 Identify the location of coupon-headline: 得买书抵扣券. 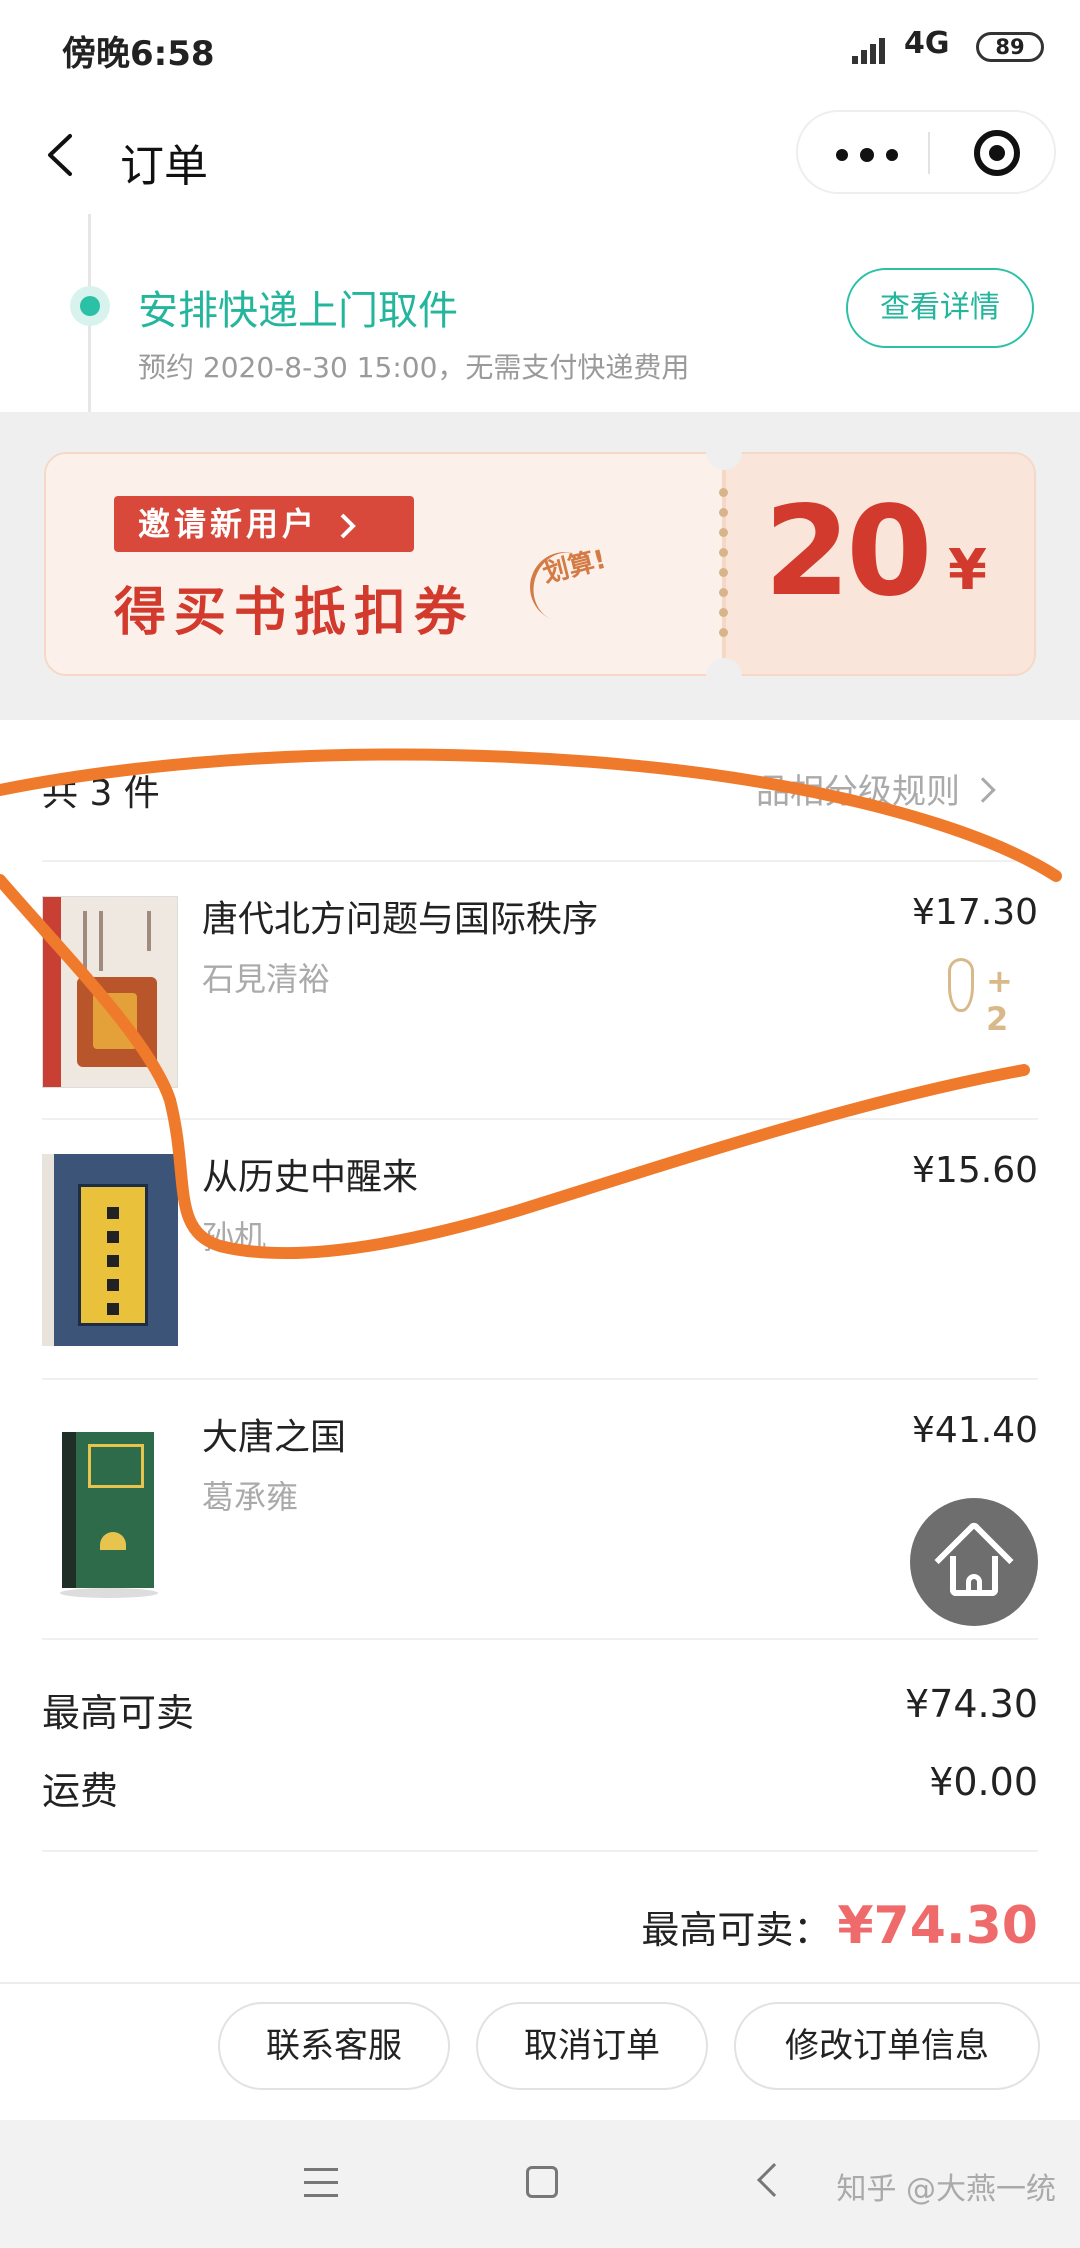
(294, 612).